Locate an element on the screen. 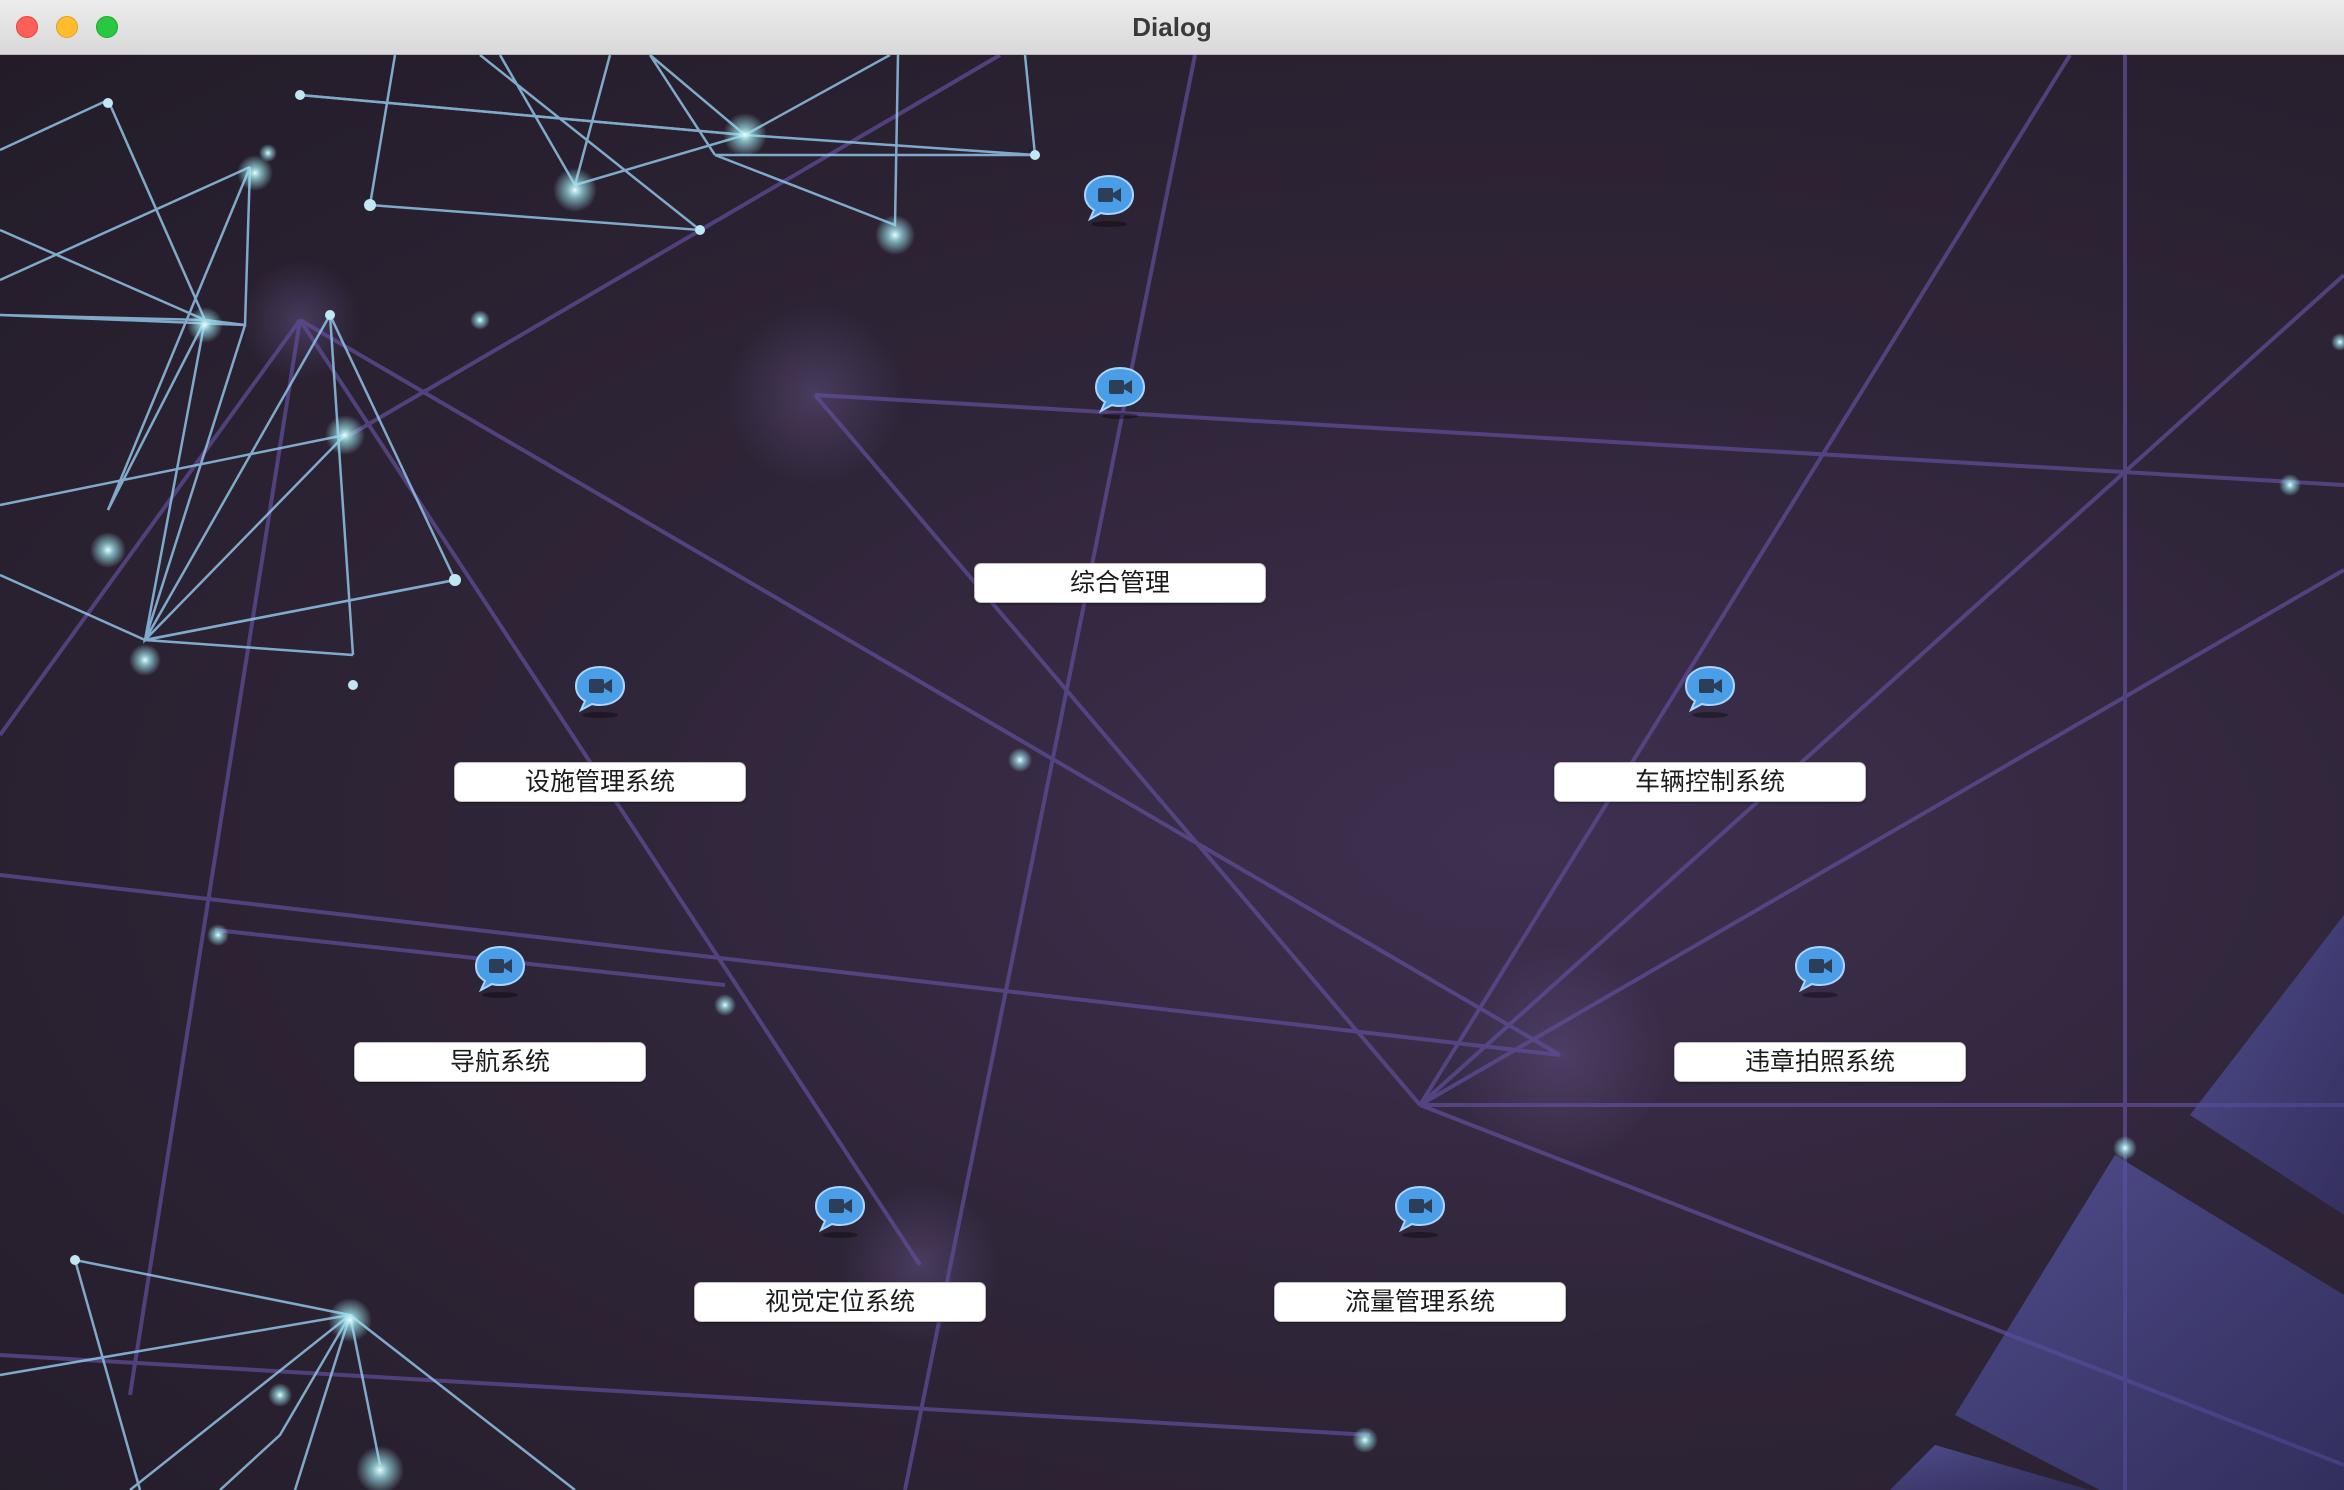 The image size is (2344, 1490). navigation-button: 导航系统 is located at coordinates (500, 1062).